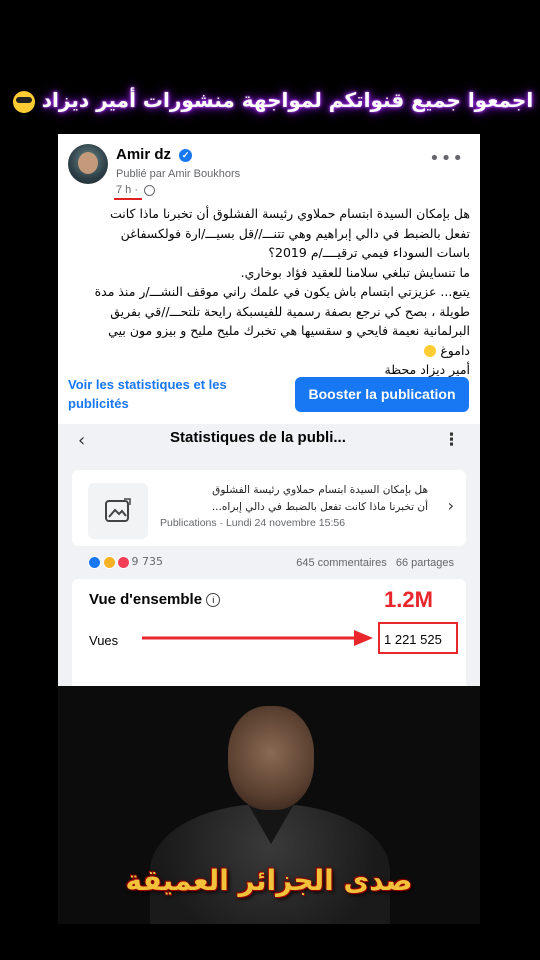 This screenshot has width=540, height=960. What do you see at coordinates (146, 599) in the screenshot?
I see `overview-title-text: Vue d'ensemble` at bounding box center [146, 599].